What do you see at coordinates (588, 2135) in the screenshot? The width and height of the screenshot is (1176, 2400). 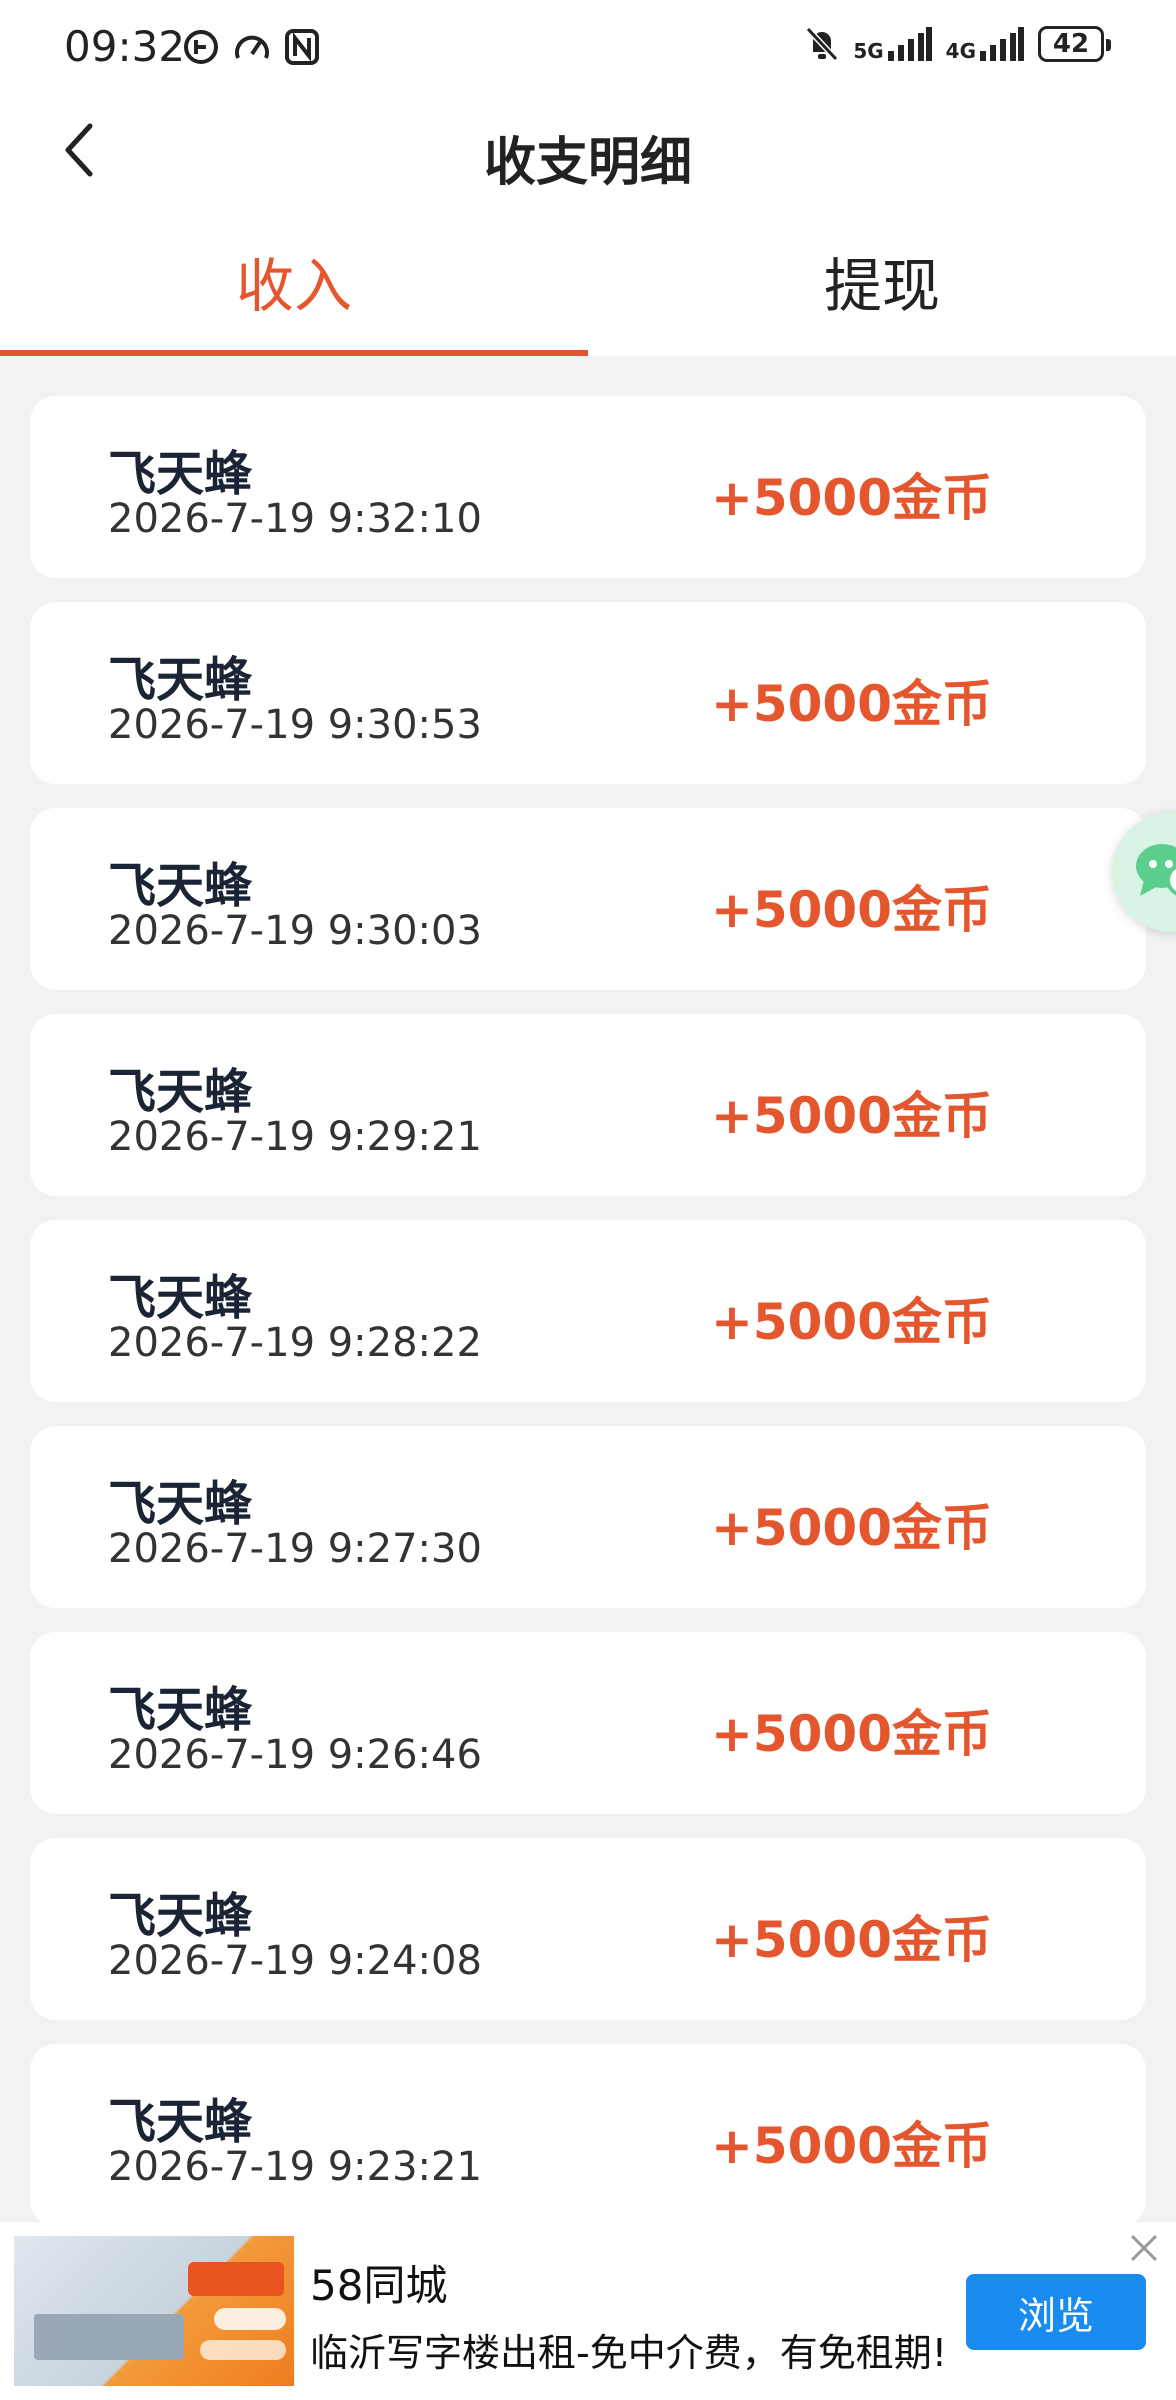 I see `list-item: 飞天蜂 2026-7-19 9:23:21 +5000金币` at bounding box center [588, 2135].